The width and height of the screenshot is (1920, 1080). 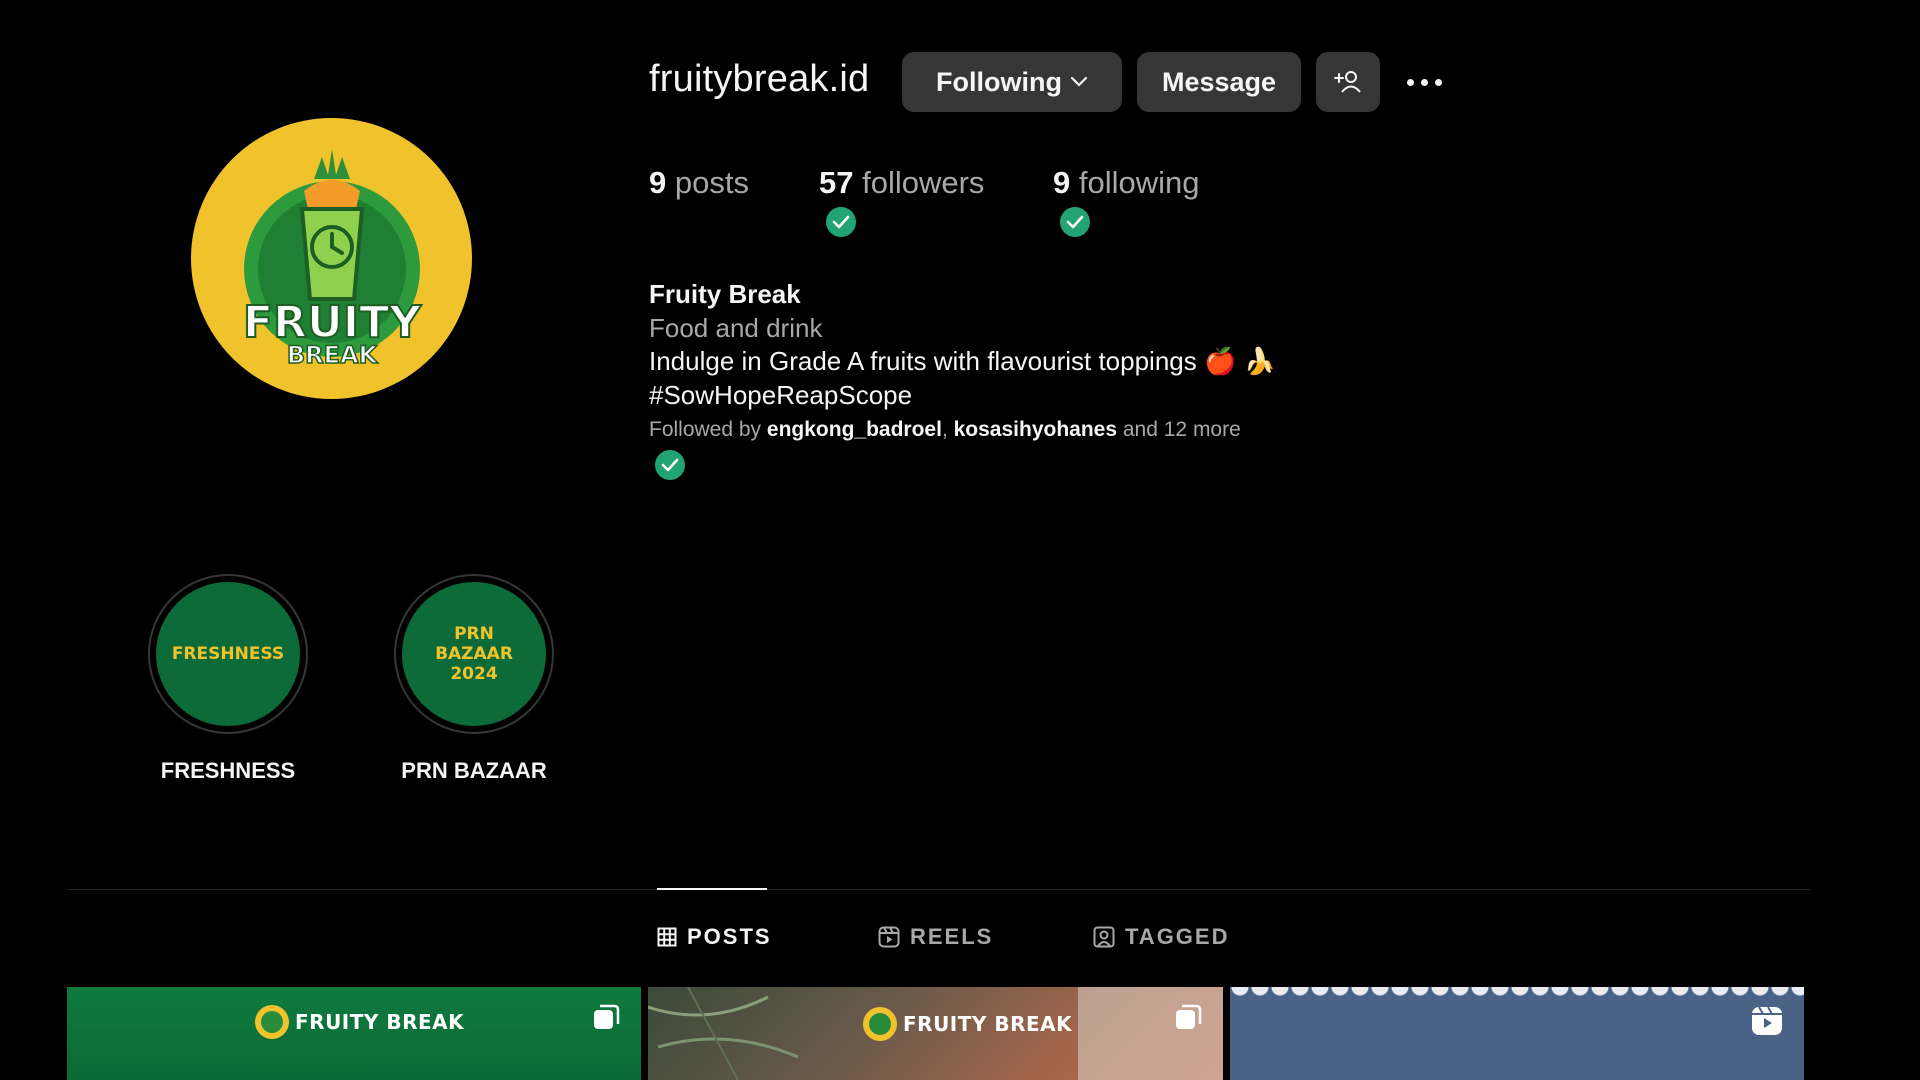 I want to click on bio-category: Food and drink, so click(x=736, y=328).